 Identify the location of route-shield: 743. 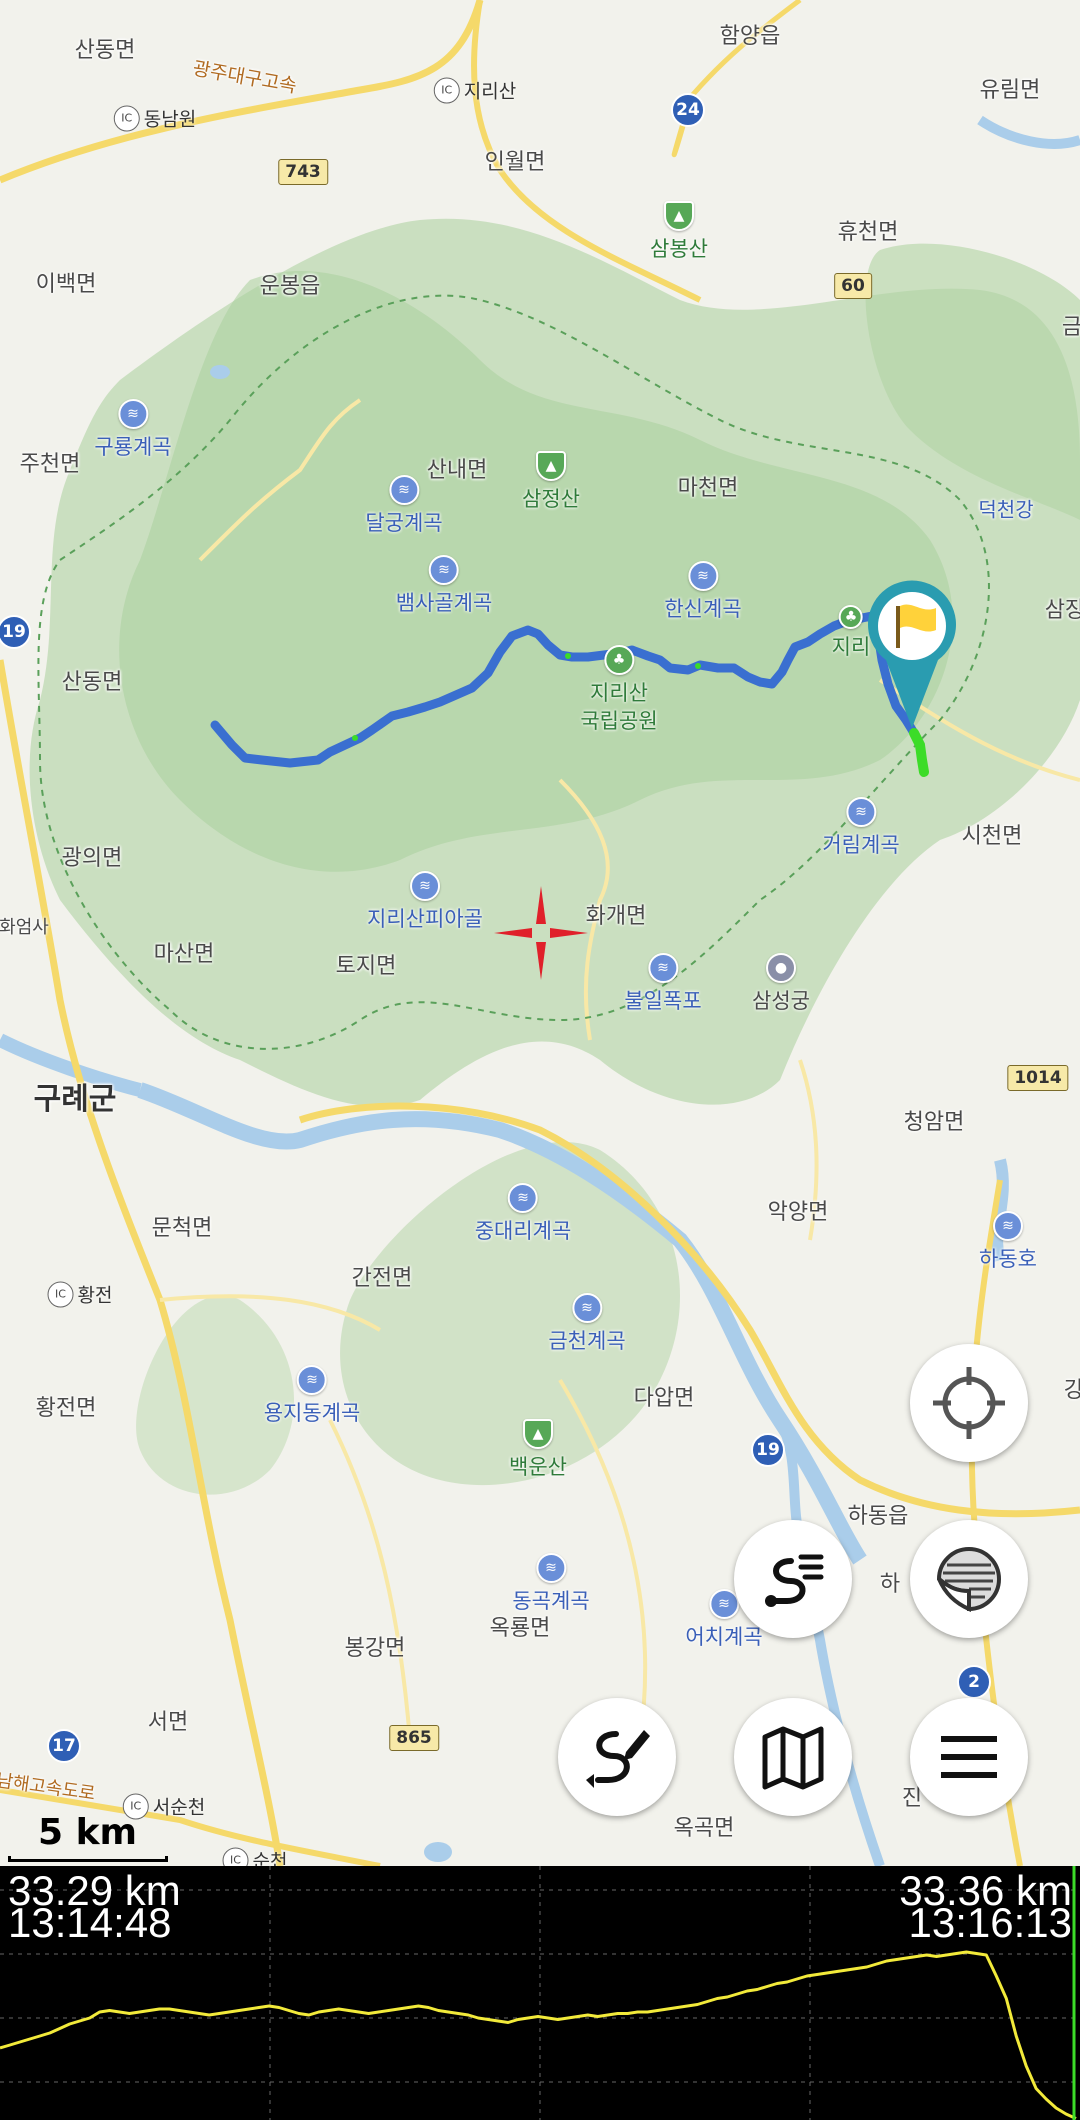
(303, 172).